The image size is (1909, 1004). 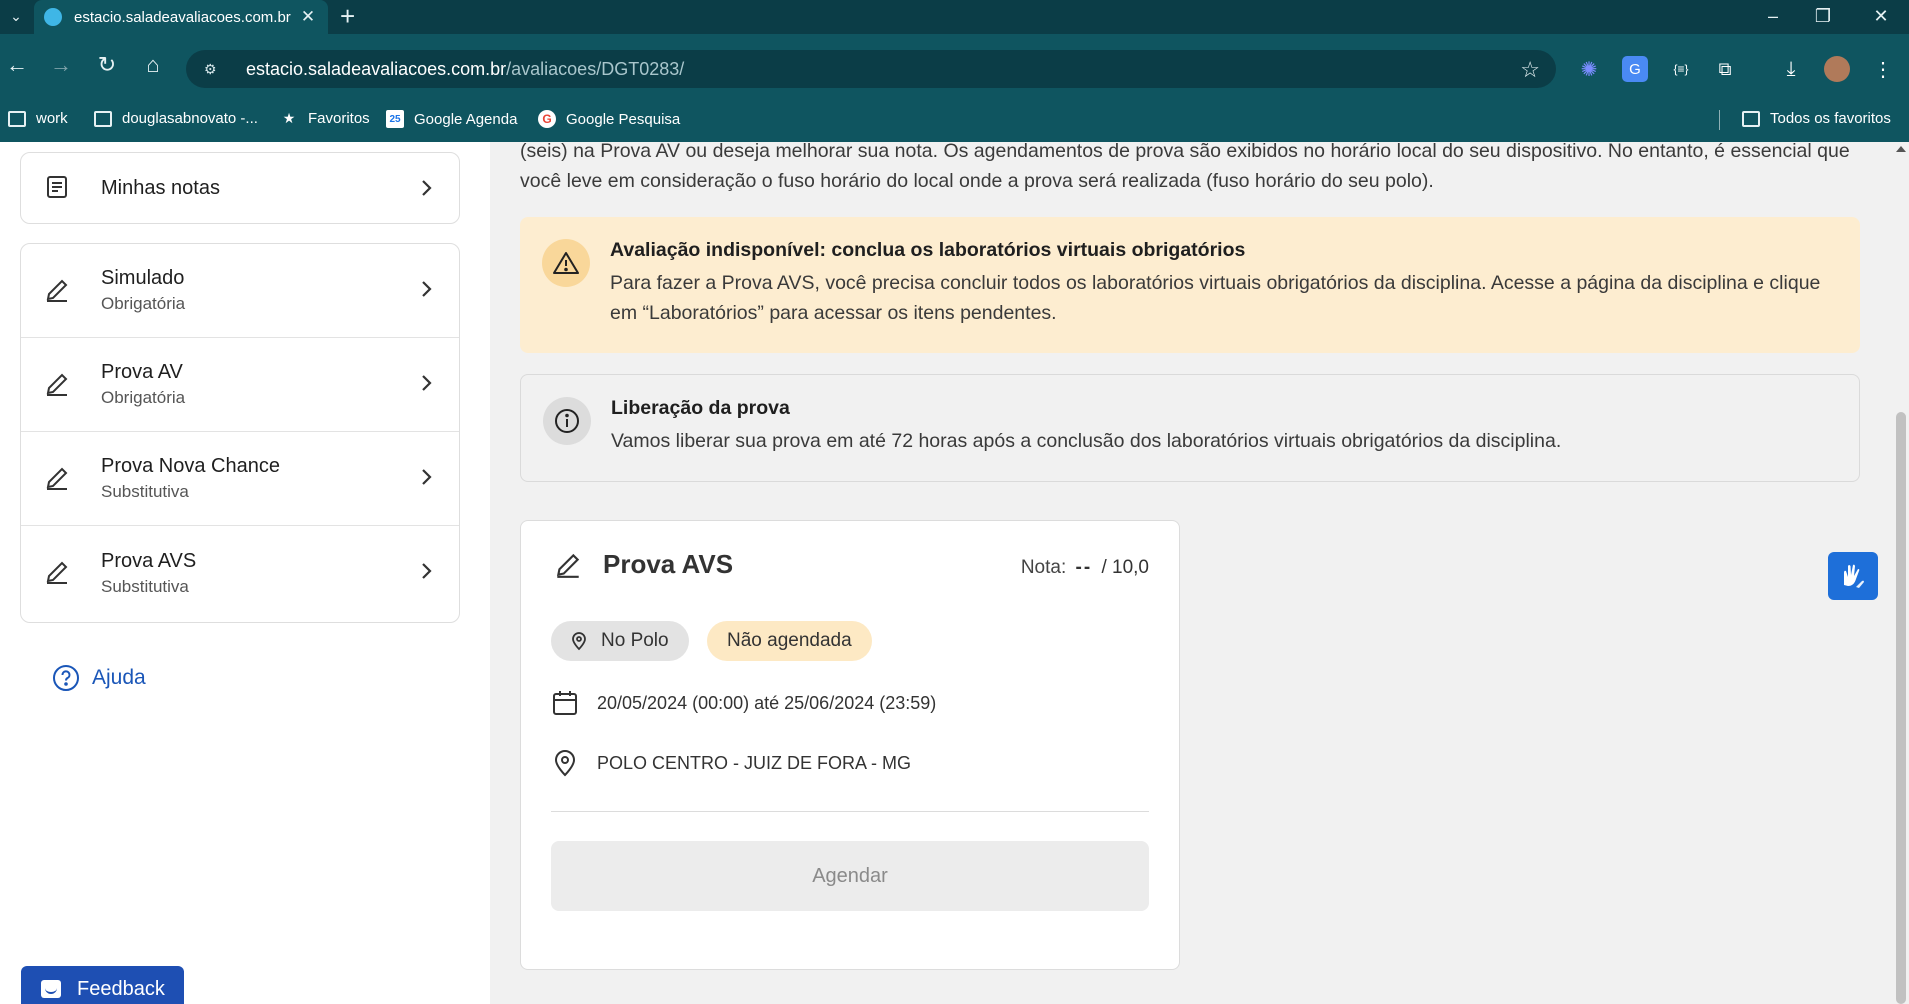 What do you see at coordinates (620, 641) in the screenshot?
I see `location-chip: No Polo` at bounding box center [620, 641].